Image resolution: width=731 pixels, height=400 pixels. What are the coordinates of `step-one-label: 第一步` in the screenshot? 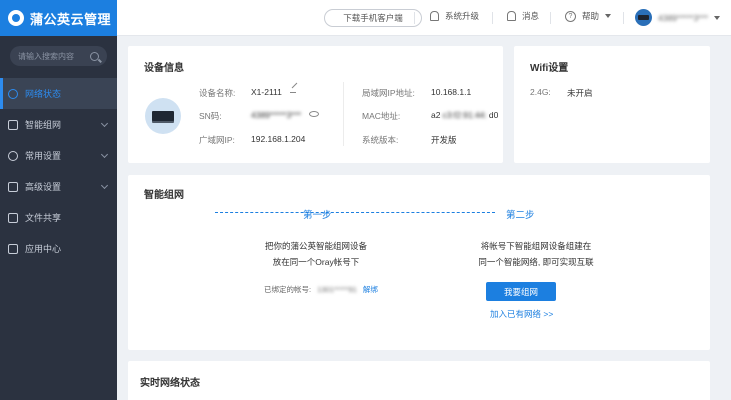 It's located at (317, 215).